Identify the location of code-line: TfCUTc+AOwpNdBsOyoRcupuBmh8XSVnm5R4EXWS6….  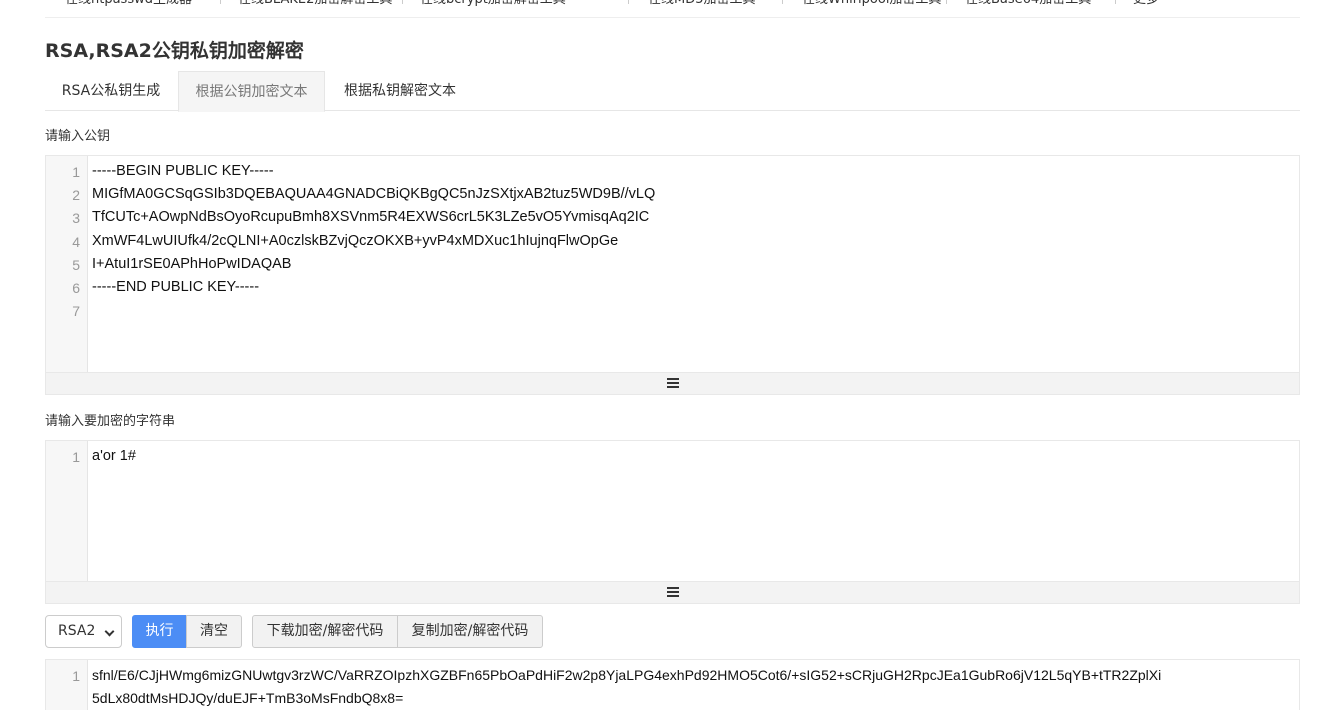
(371, 217).